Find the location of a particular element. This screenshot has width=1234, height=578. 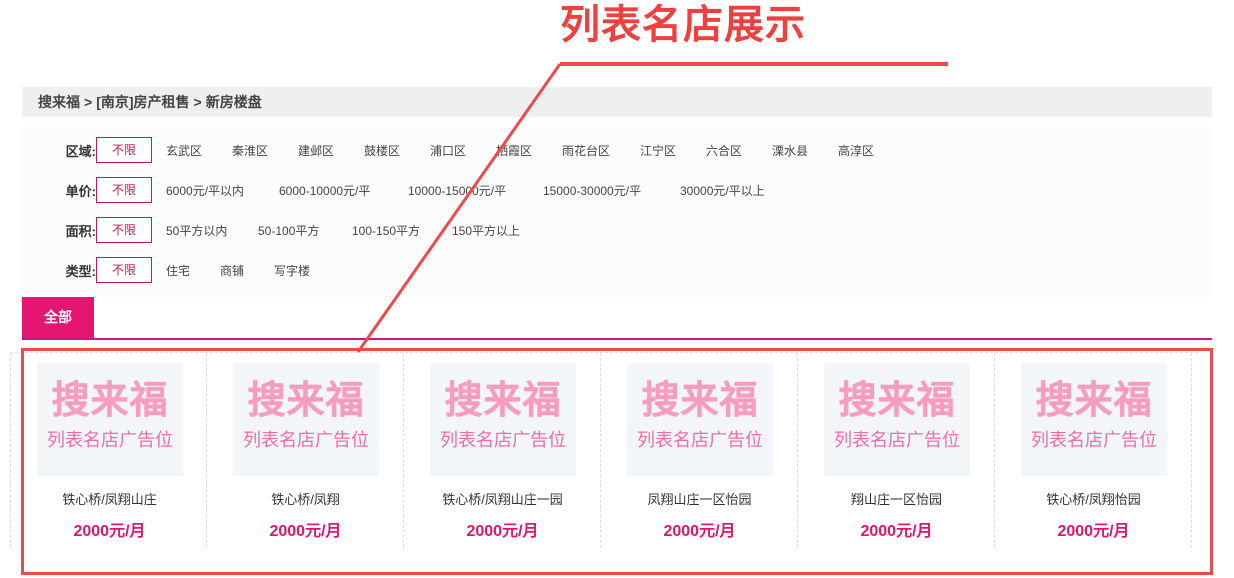

filter-option: 秦淮区 is located at coordinates (265, 150).